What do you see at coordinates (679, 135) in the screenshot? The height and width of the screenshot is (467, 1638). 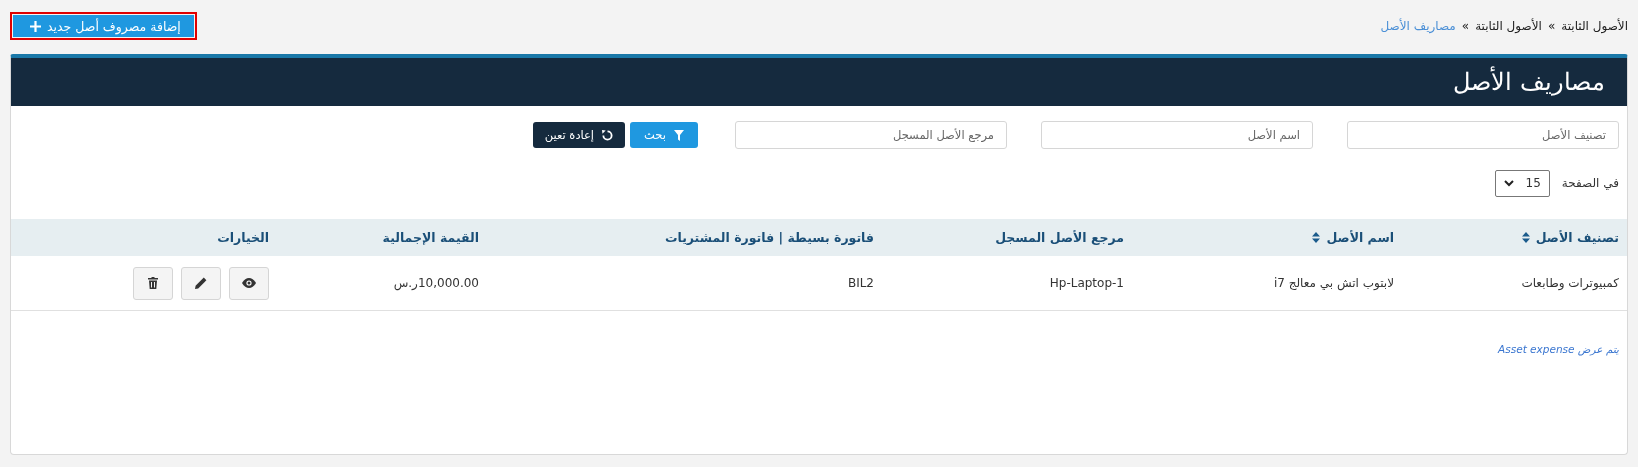 I see `filter-icon` at bounding box center [679, 135].